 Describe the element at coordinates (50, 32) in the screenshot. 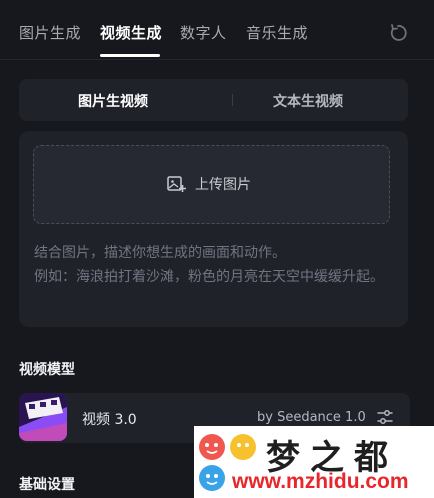

I see `tab-image-generation: 图片生成` at that location.